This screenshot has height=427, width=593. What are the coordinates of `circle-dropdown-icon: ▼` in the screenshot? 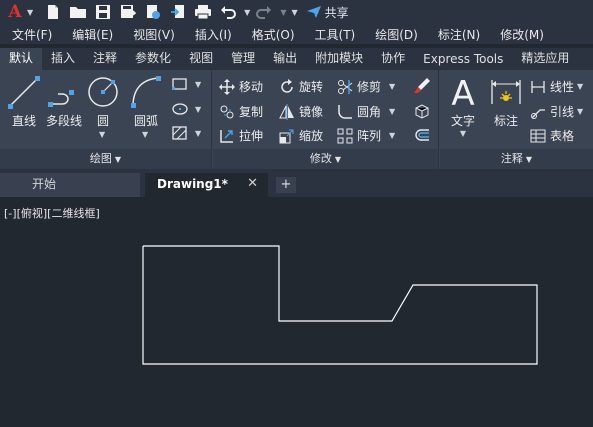 It's located at (102, 134).